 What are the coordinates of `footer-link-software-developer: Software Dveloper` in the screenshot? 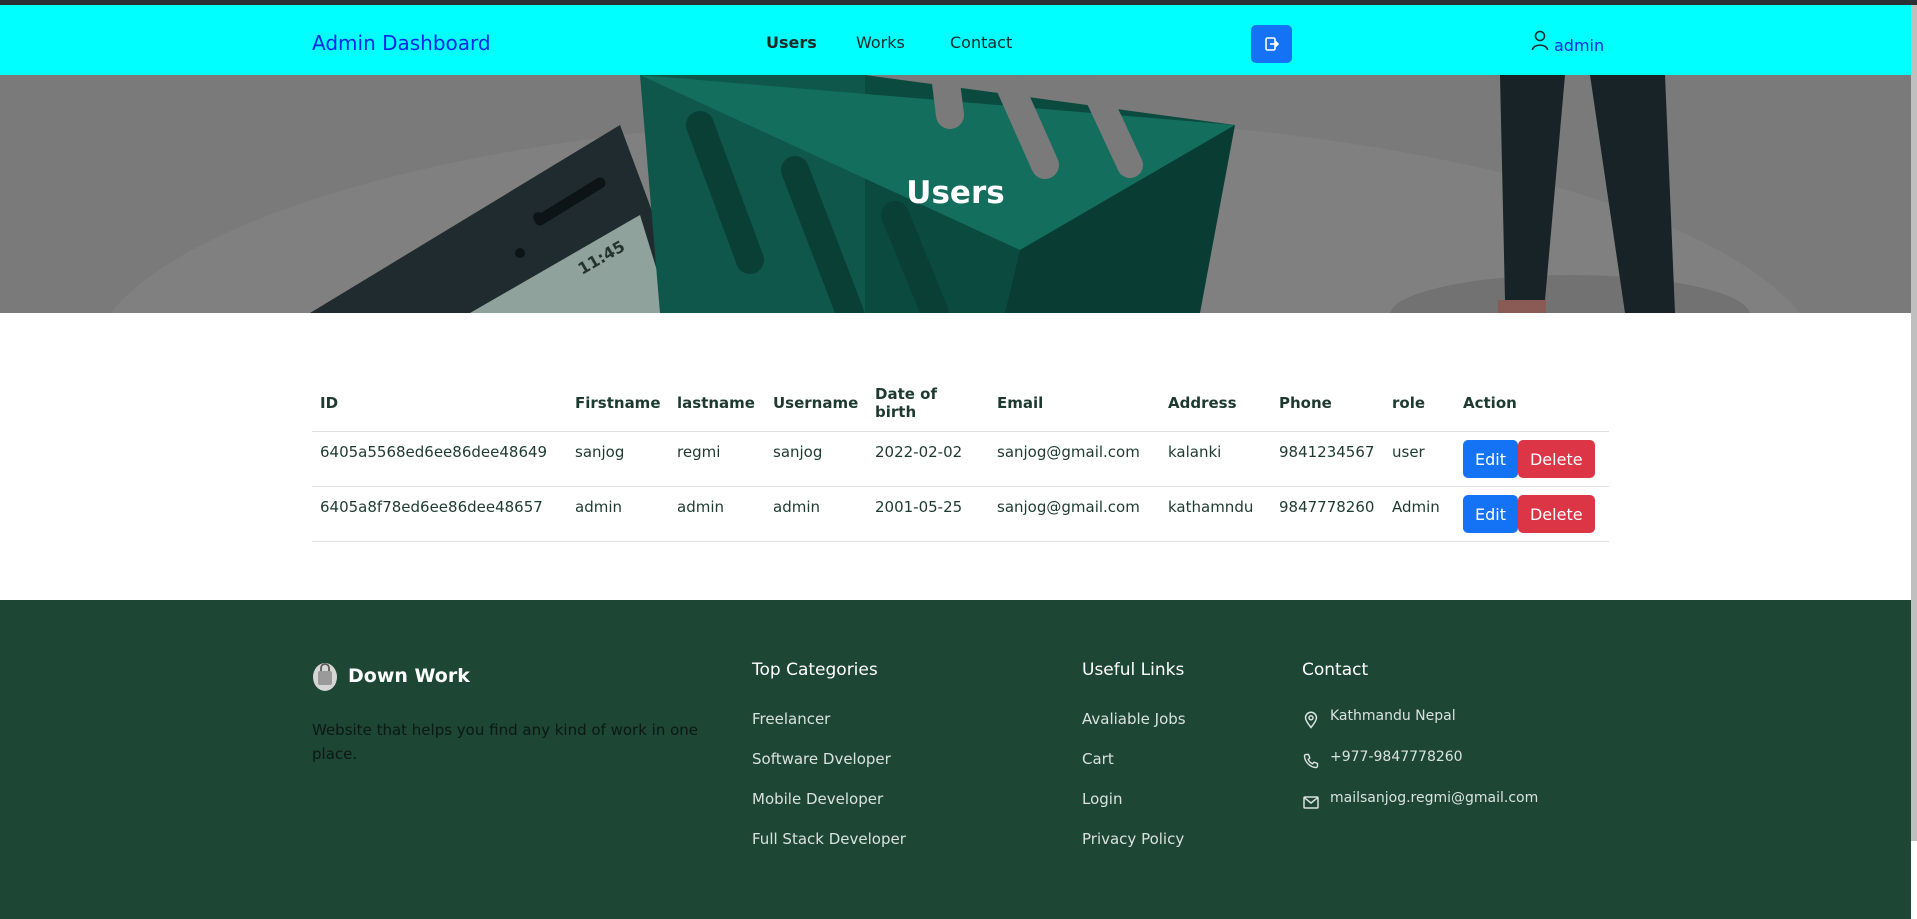 It's located at (829, 759).